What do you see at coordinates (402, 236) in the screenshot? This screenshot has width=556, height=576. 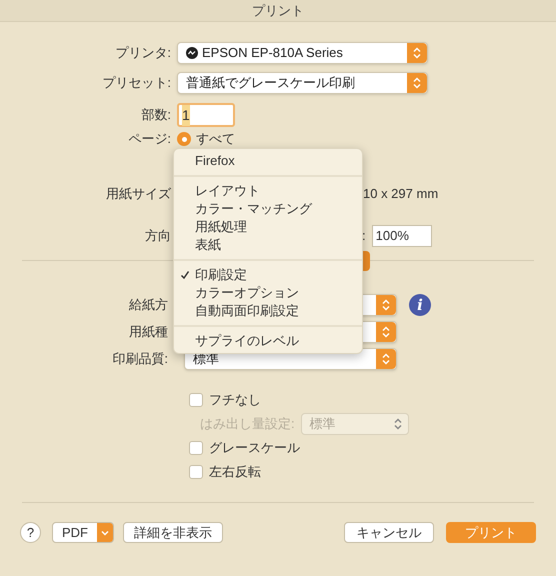 I see `scale-field: 100%` at bounding box center [402, 236].